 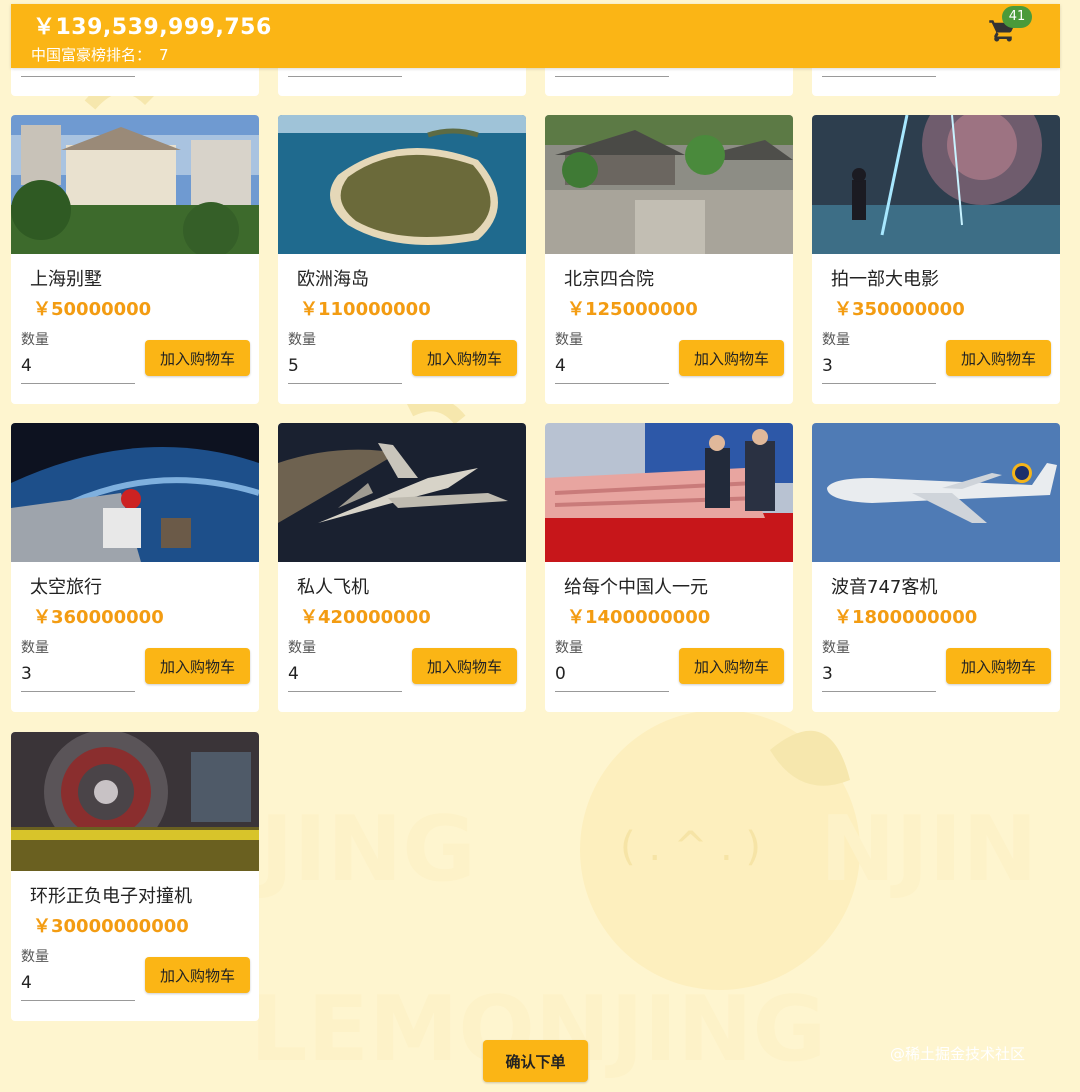 What do you see at coordinates (333, 279) in the screenshot?
I see `product-name: 欧洲海岛` at bounding box center [333, 279].